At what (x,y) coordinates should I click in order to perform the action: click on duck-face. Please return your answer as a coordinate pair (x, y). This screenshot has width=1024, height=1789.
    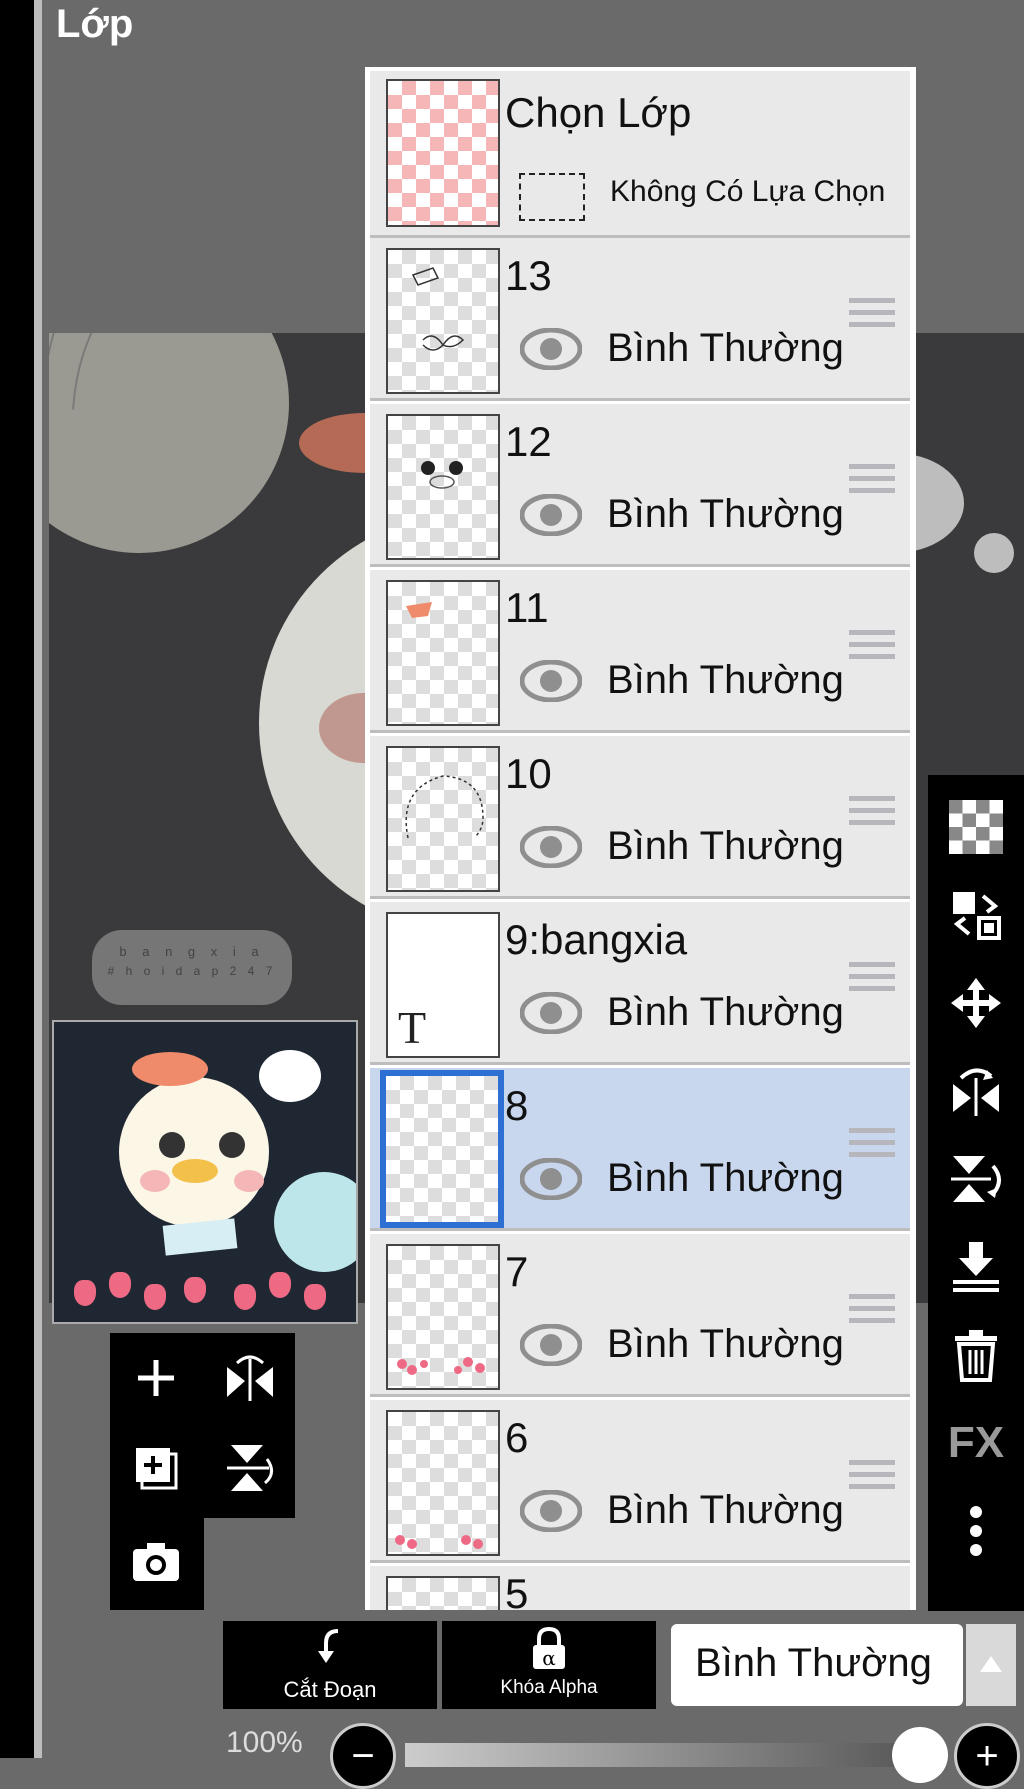
    Looking at the image, I should click on (194, 1152).